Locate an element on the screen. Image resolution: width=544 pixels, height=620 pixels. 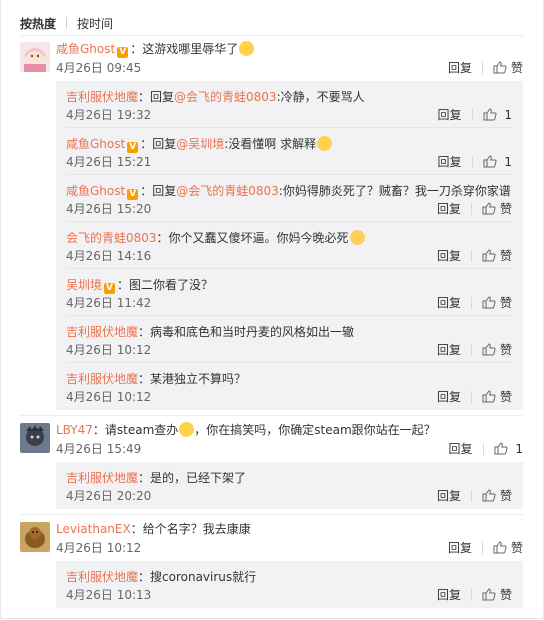
reply-text: :冷静，不要骂人 is located at coordinates (320, 97).